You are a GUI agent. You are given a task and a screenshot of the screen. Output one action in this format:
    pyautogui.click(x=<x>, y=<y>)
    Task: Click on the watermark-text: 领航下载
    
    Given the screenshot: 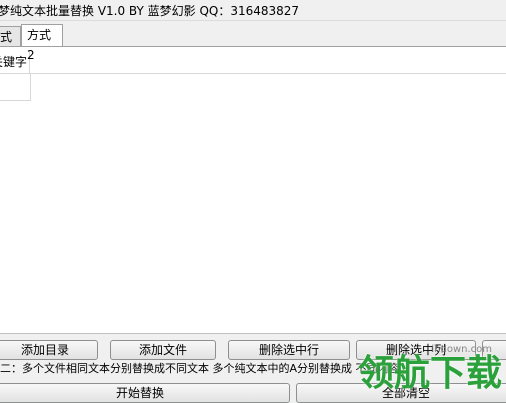 What is the action you would take?
    pyautogui.click(x=429, y=373)
    